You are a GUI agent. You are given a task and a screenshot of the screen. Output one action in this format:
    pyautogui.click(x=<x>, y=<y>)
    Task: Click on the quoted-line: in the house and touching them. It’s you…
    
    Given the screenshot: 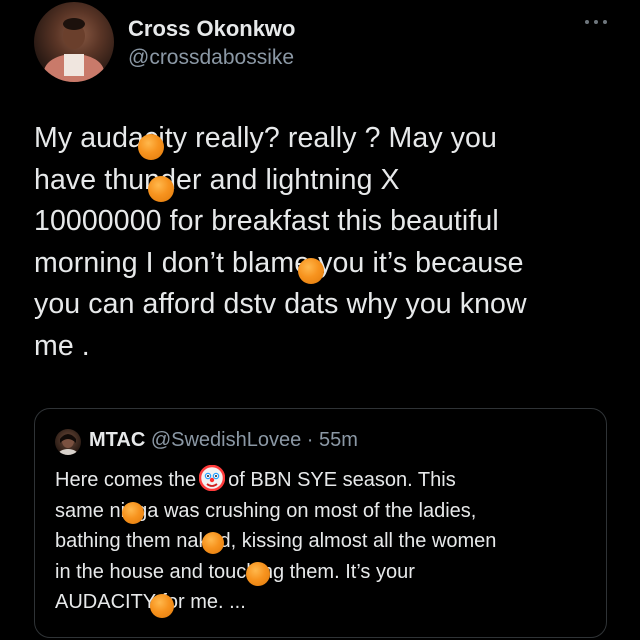 What is the action you would take?
    pyautogui.click(x=235, y=571)
    